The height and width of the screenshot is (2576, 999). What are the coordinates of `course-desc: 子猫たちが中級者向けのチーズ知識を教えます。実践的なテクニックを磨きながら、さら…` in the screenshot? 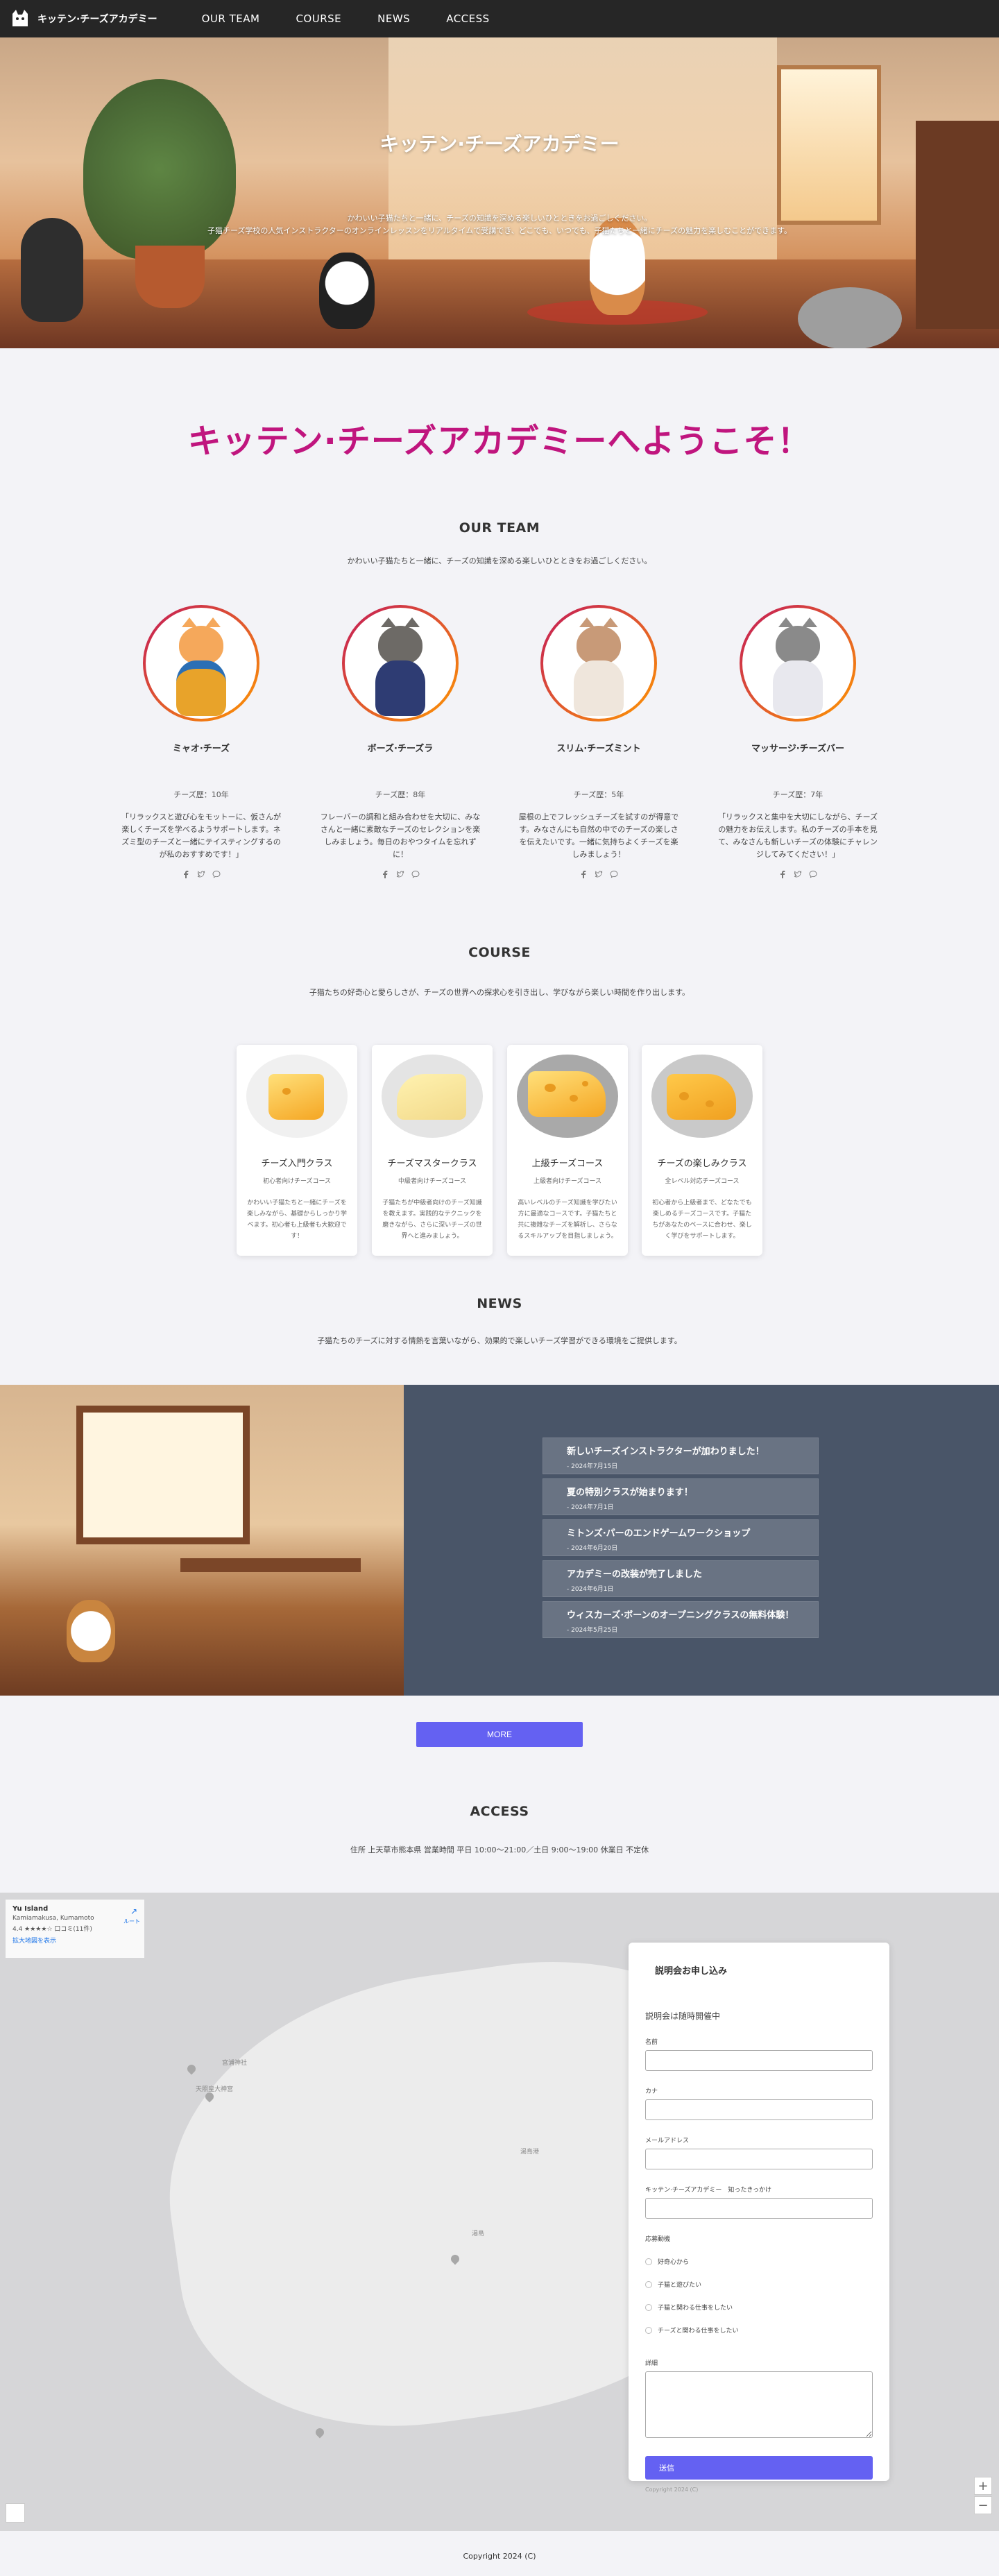 It's located at (432, 1220).